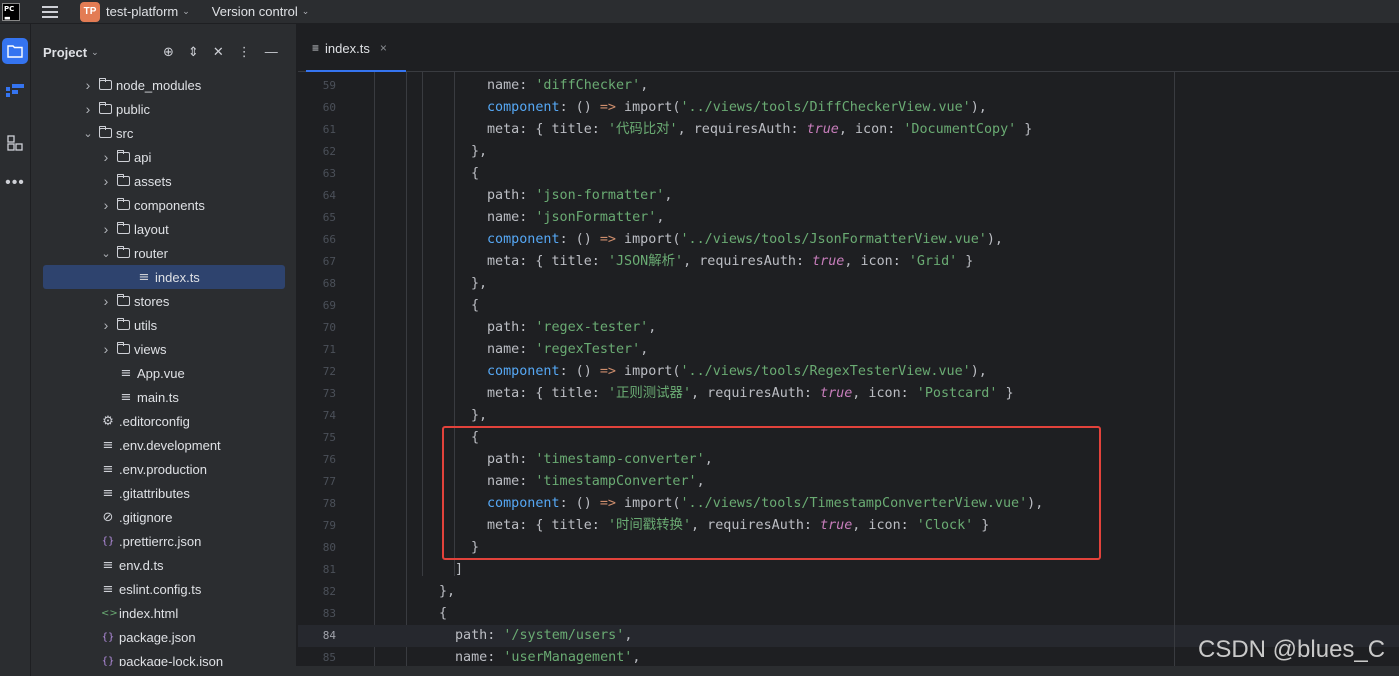 The height and width of the screenshot is (676, 1399). Describe the element at coordinates (329, 481) in the screenshot. I see `line-number: 77` at that location.